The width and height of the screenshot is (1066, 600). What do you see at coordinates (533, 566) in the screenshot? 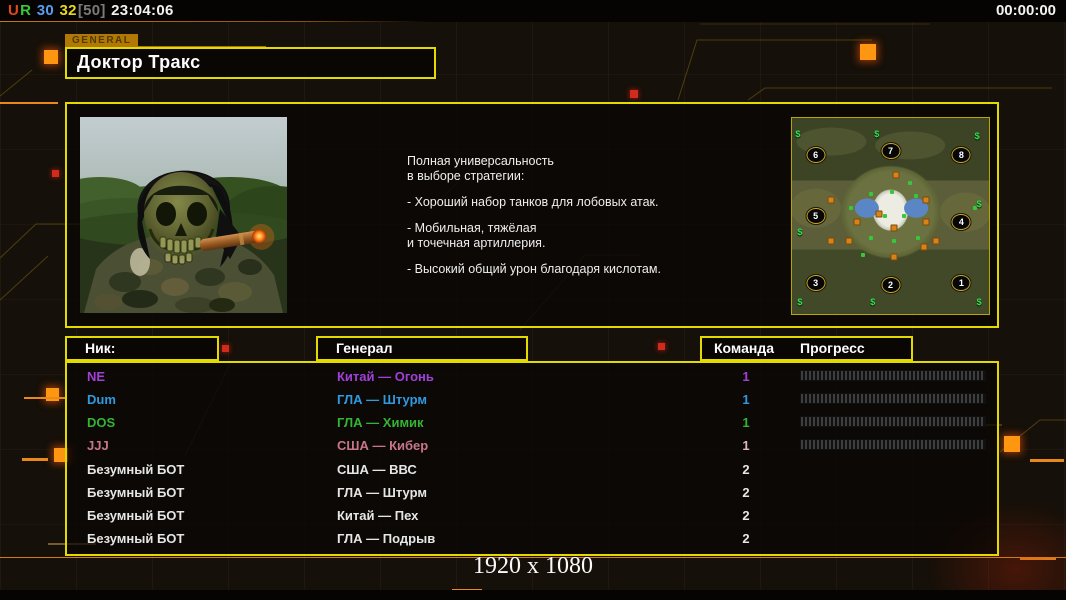
I see `resolution-label: 1920 x 1080` at bounding box center [533, 566].